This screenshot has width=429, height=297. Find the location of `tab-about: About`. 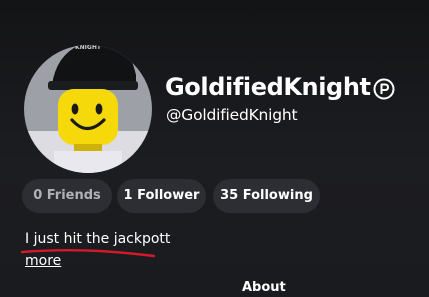

tab-about: About is located at coordinates (264, 288).